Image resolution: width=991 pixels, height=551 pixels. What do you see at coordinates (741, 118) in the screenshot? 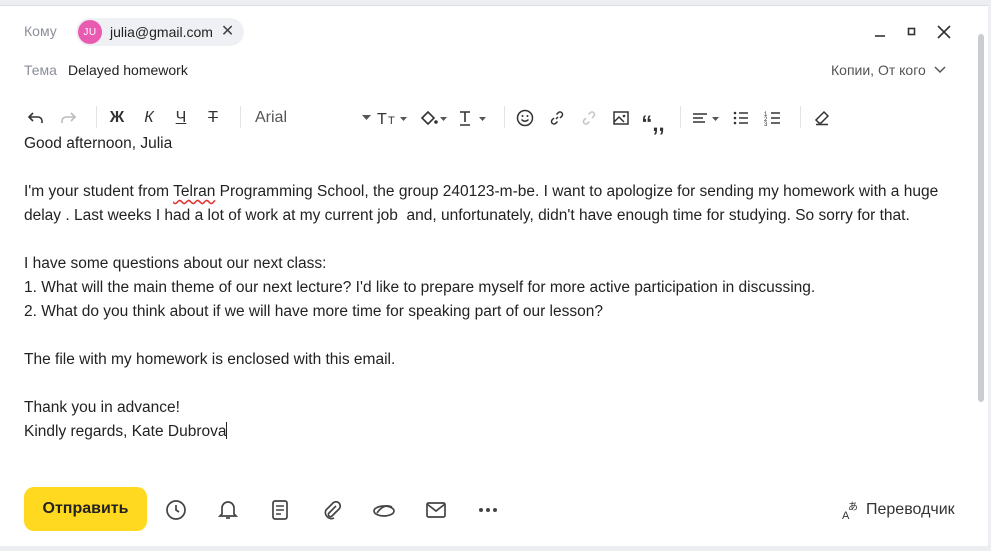
I see `bullet-list-icon` at bounding box center [741, 118].